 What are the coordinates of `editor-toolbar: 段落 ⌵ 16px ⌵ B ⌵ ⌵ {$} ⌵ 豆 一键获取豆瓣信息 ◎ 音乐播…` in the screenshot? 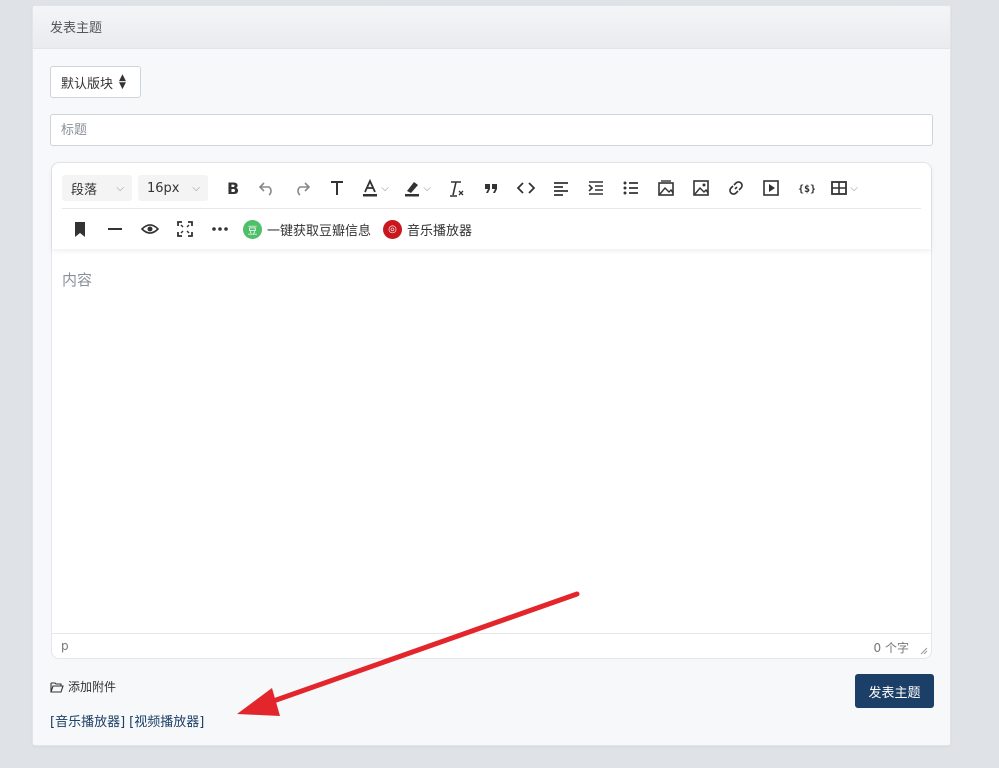 It's located at (491, 206).